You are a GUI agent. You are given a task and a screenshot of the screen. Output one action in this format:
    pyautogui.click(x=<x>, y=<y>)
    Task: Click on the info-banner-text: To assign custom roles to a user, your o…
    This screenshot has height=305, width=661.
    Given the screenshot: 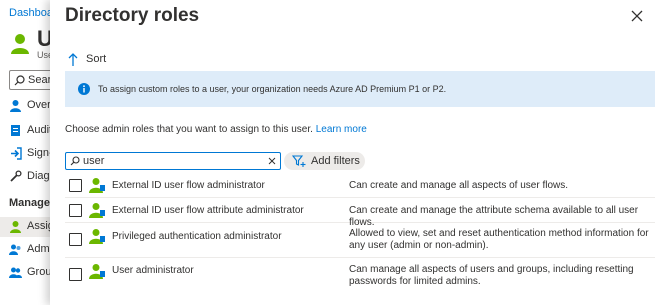 What is the action you would take?
    pyautogui.click(x=272, y=89)
    